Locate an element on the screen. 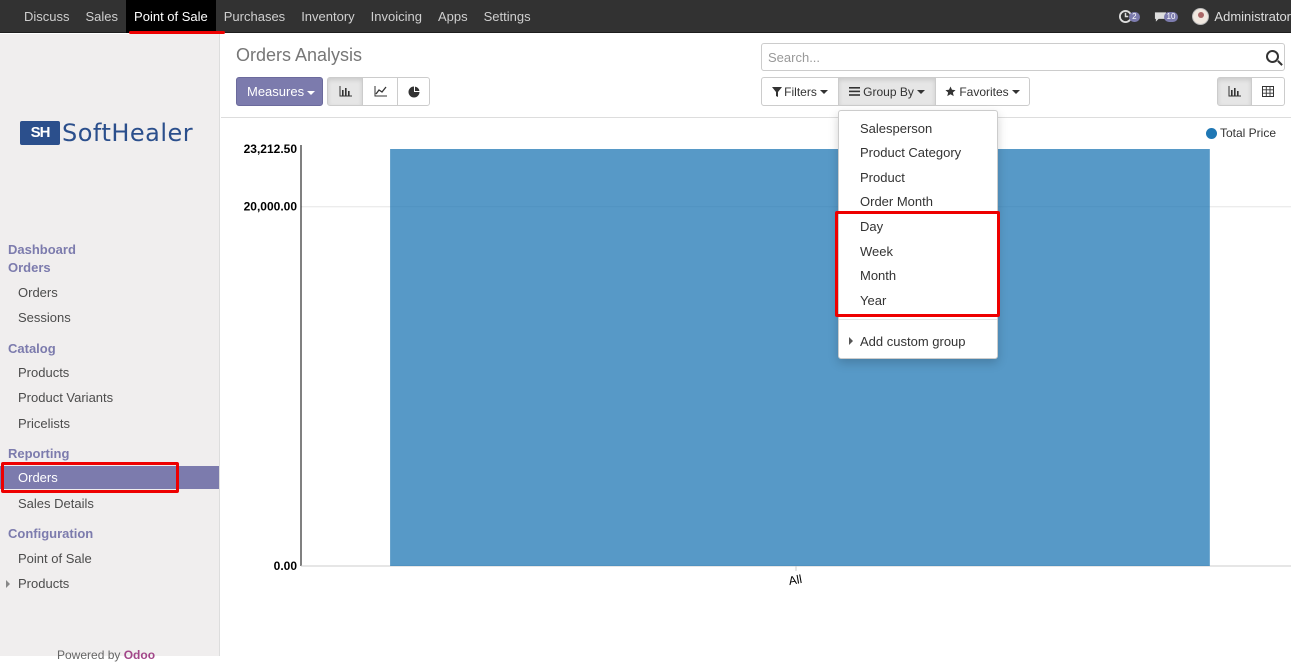  menu-purchases: Purchases is located at coordinates (254, 16).